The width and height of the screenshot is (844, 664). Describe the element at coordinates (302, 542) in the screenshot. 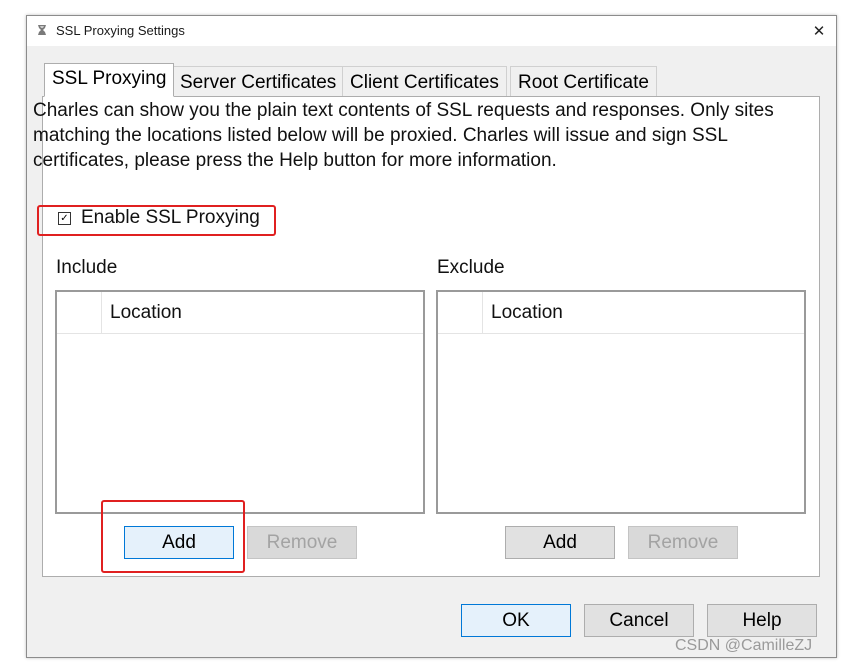

I see `include-remove-button: Remove` at that location.